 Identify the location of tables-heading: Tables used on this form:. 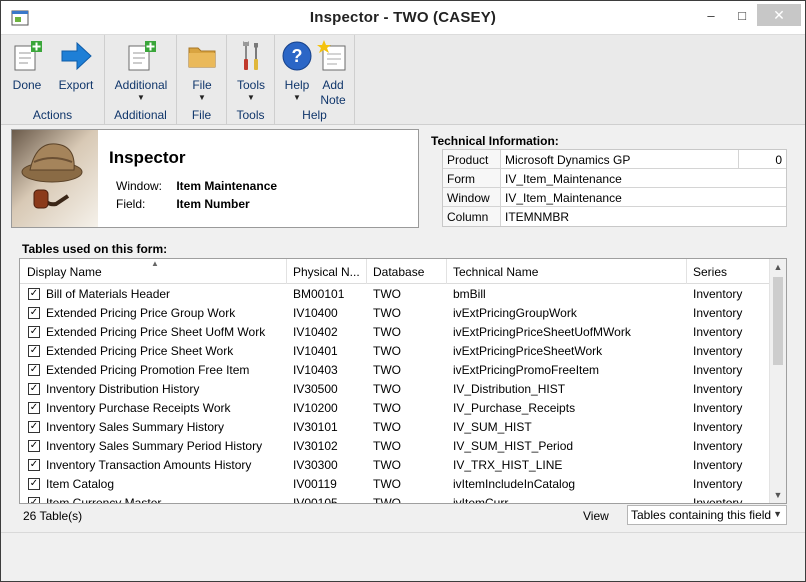
(95, 249).